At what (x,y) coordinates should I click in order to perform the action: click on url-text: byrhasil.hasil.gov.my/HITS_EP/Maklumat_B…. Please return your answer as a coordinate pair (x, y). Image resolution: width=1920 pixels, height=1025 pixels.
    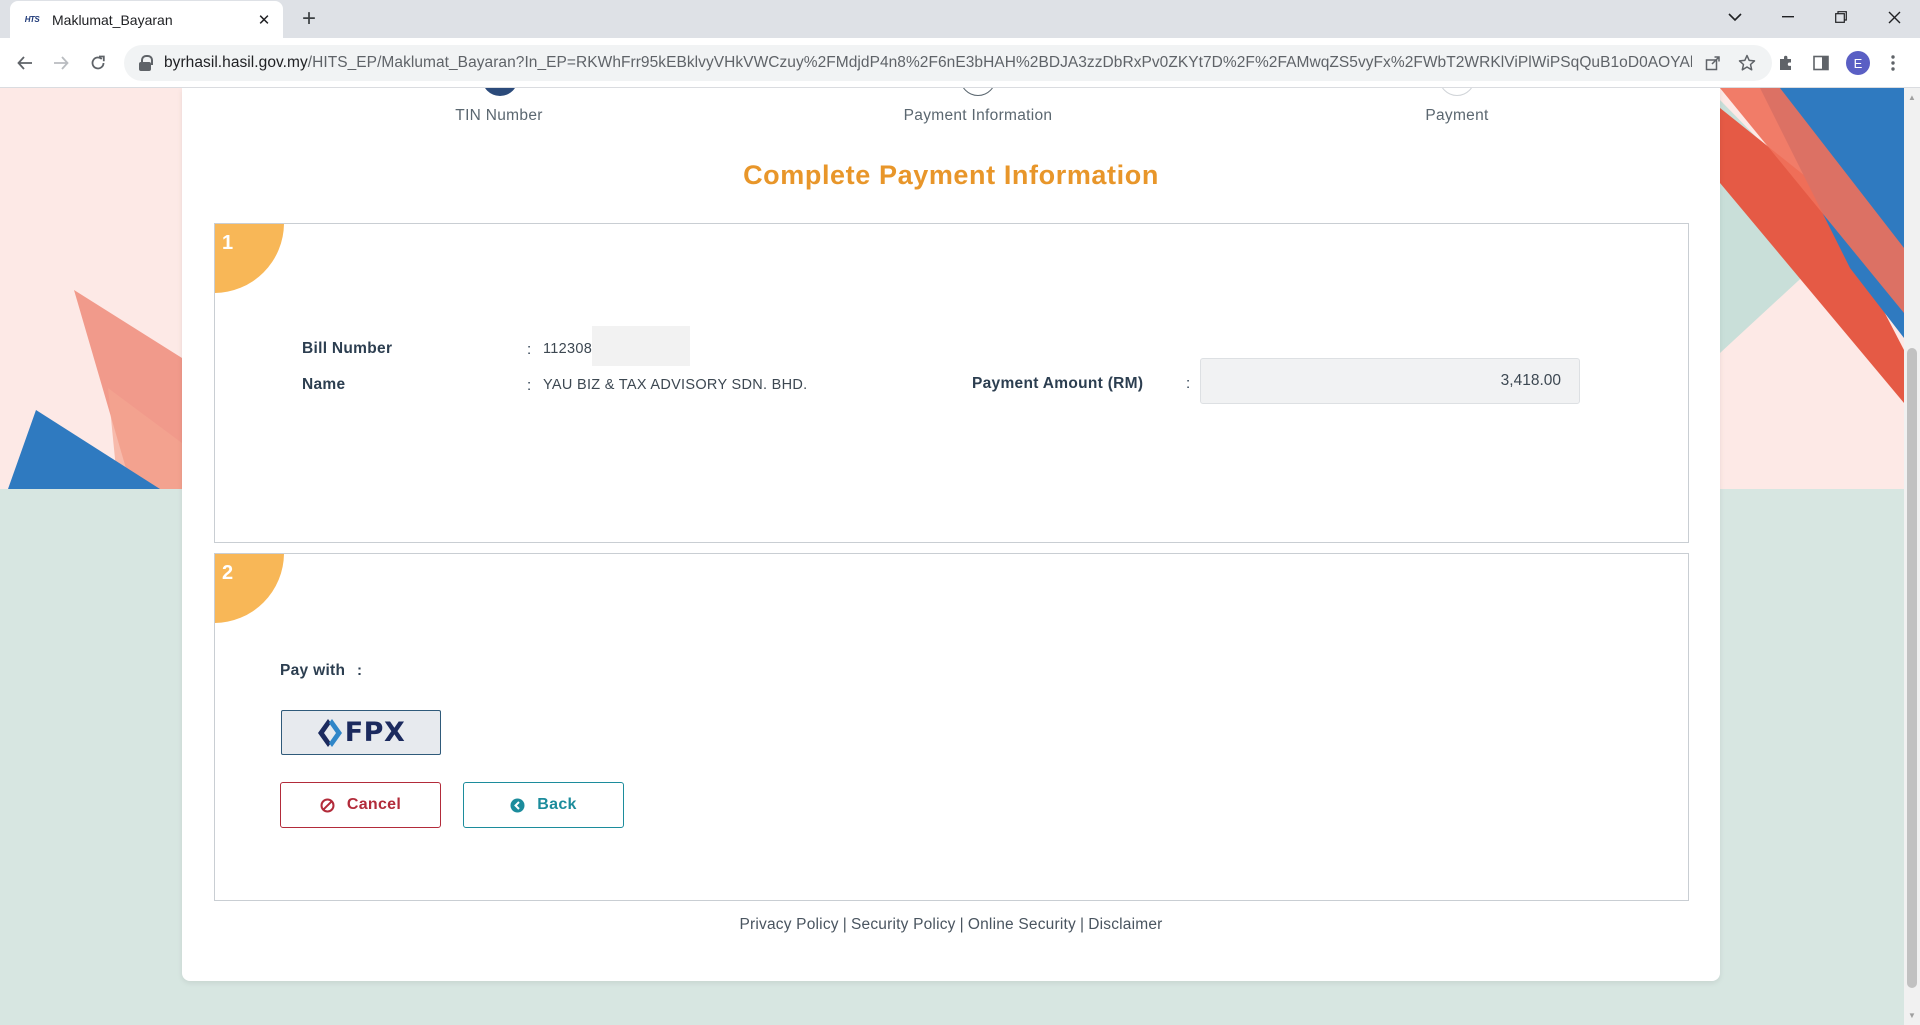
    Looking at the image, I should click on (928, 63).